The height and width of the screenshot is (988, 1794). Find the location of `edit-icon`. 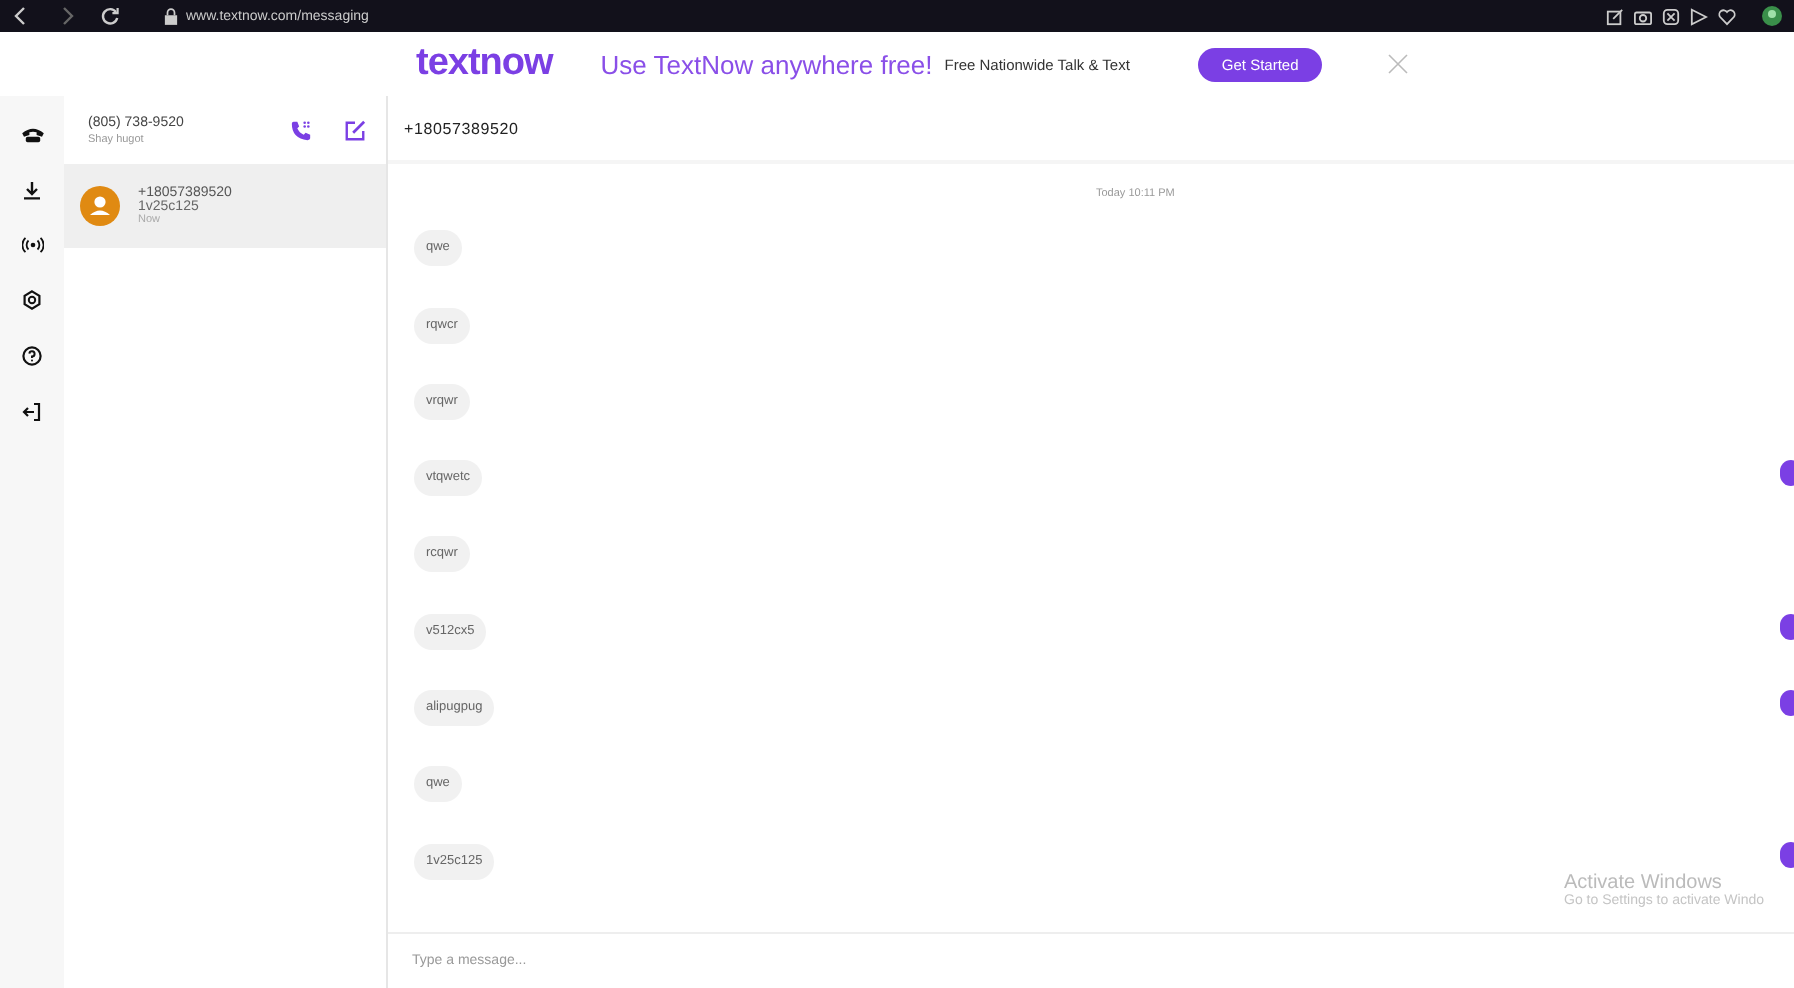

edit-icon is located at coordinates (1615, 16).